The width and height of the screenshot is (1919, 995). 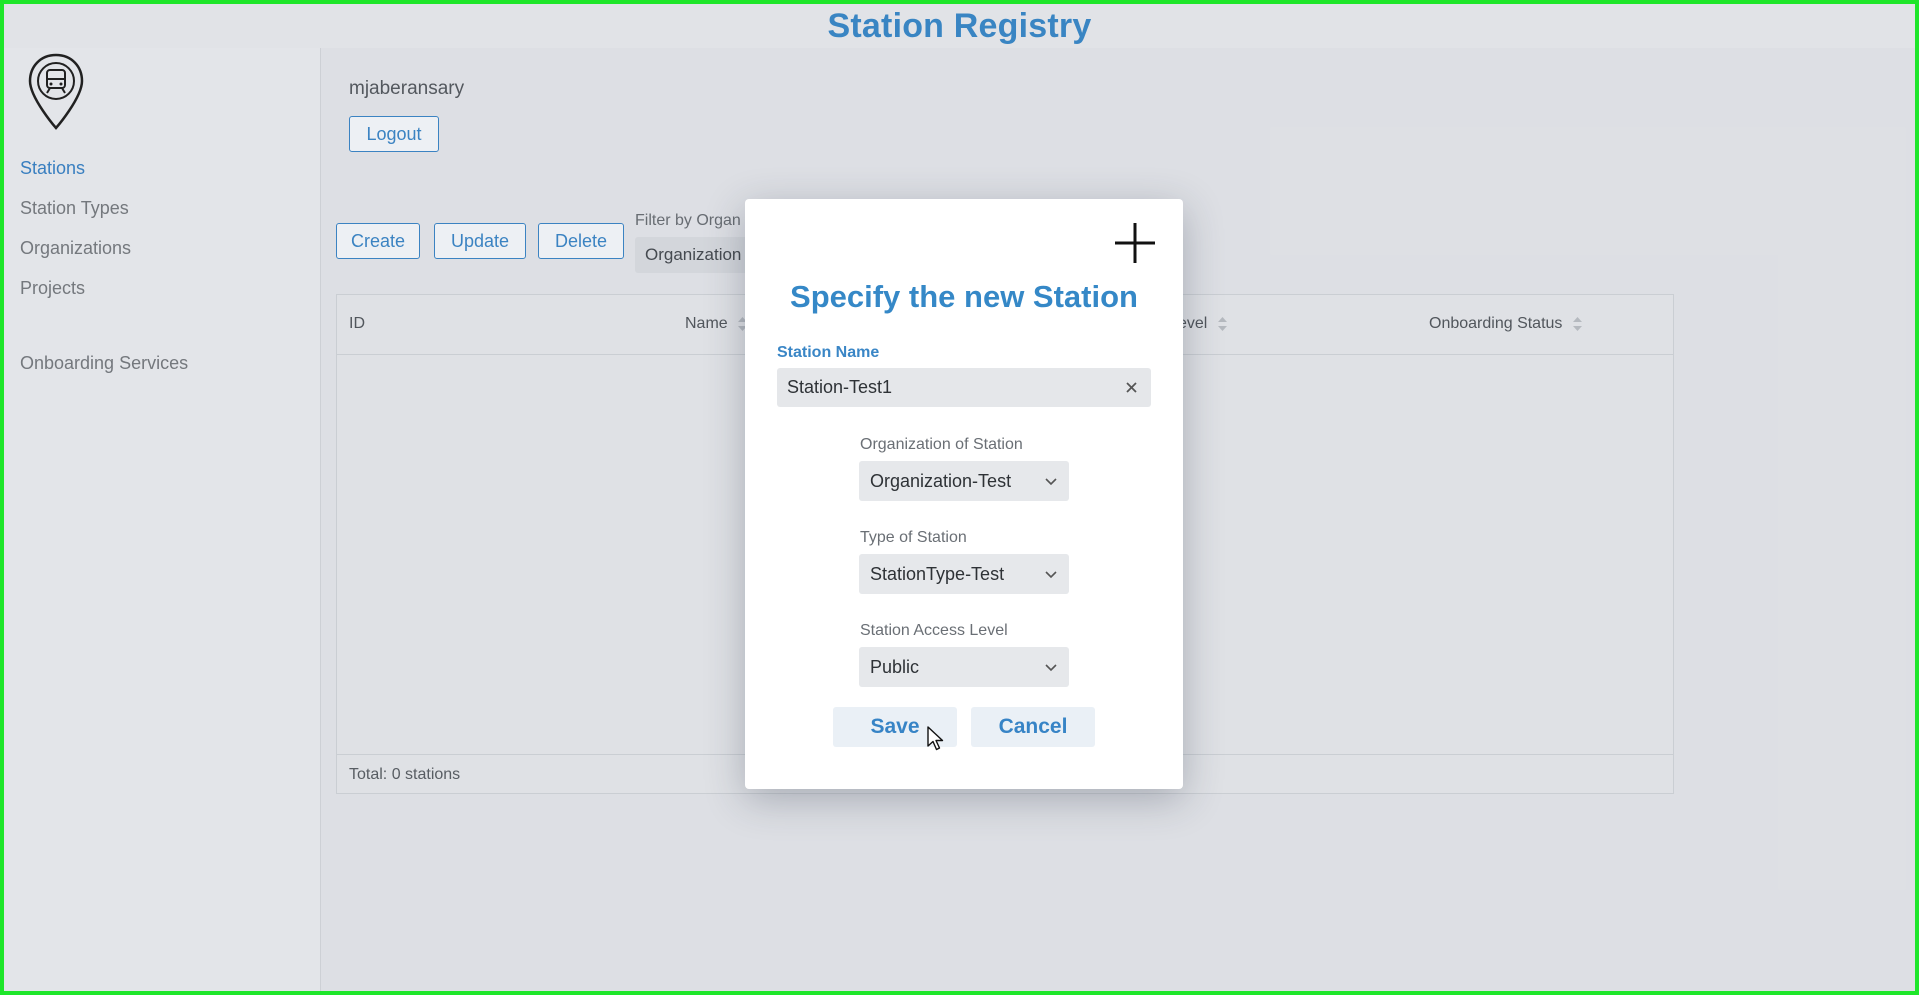 What do you see at coordinates (941, 481) in the screenshot?
I see `organization-select-value: Organization-Test` at bounding box center [941, 481].